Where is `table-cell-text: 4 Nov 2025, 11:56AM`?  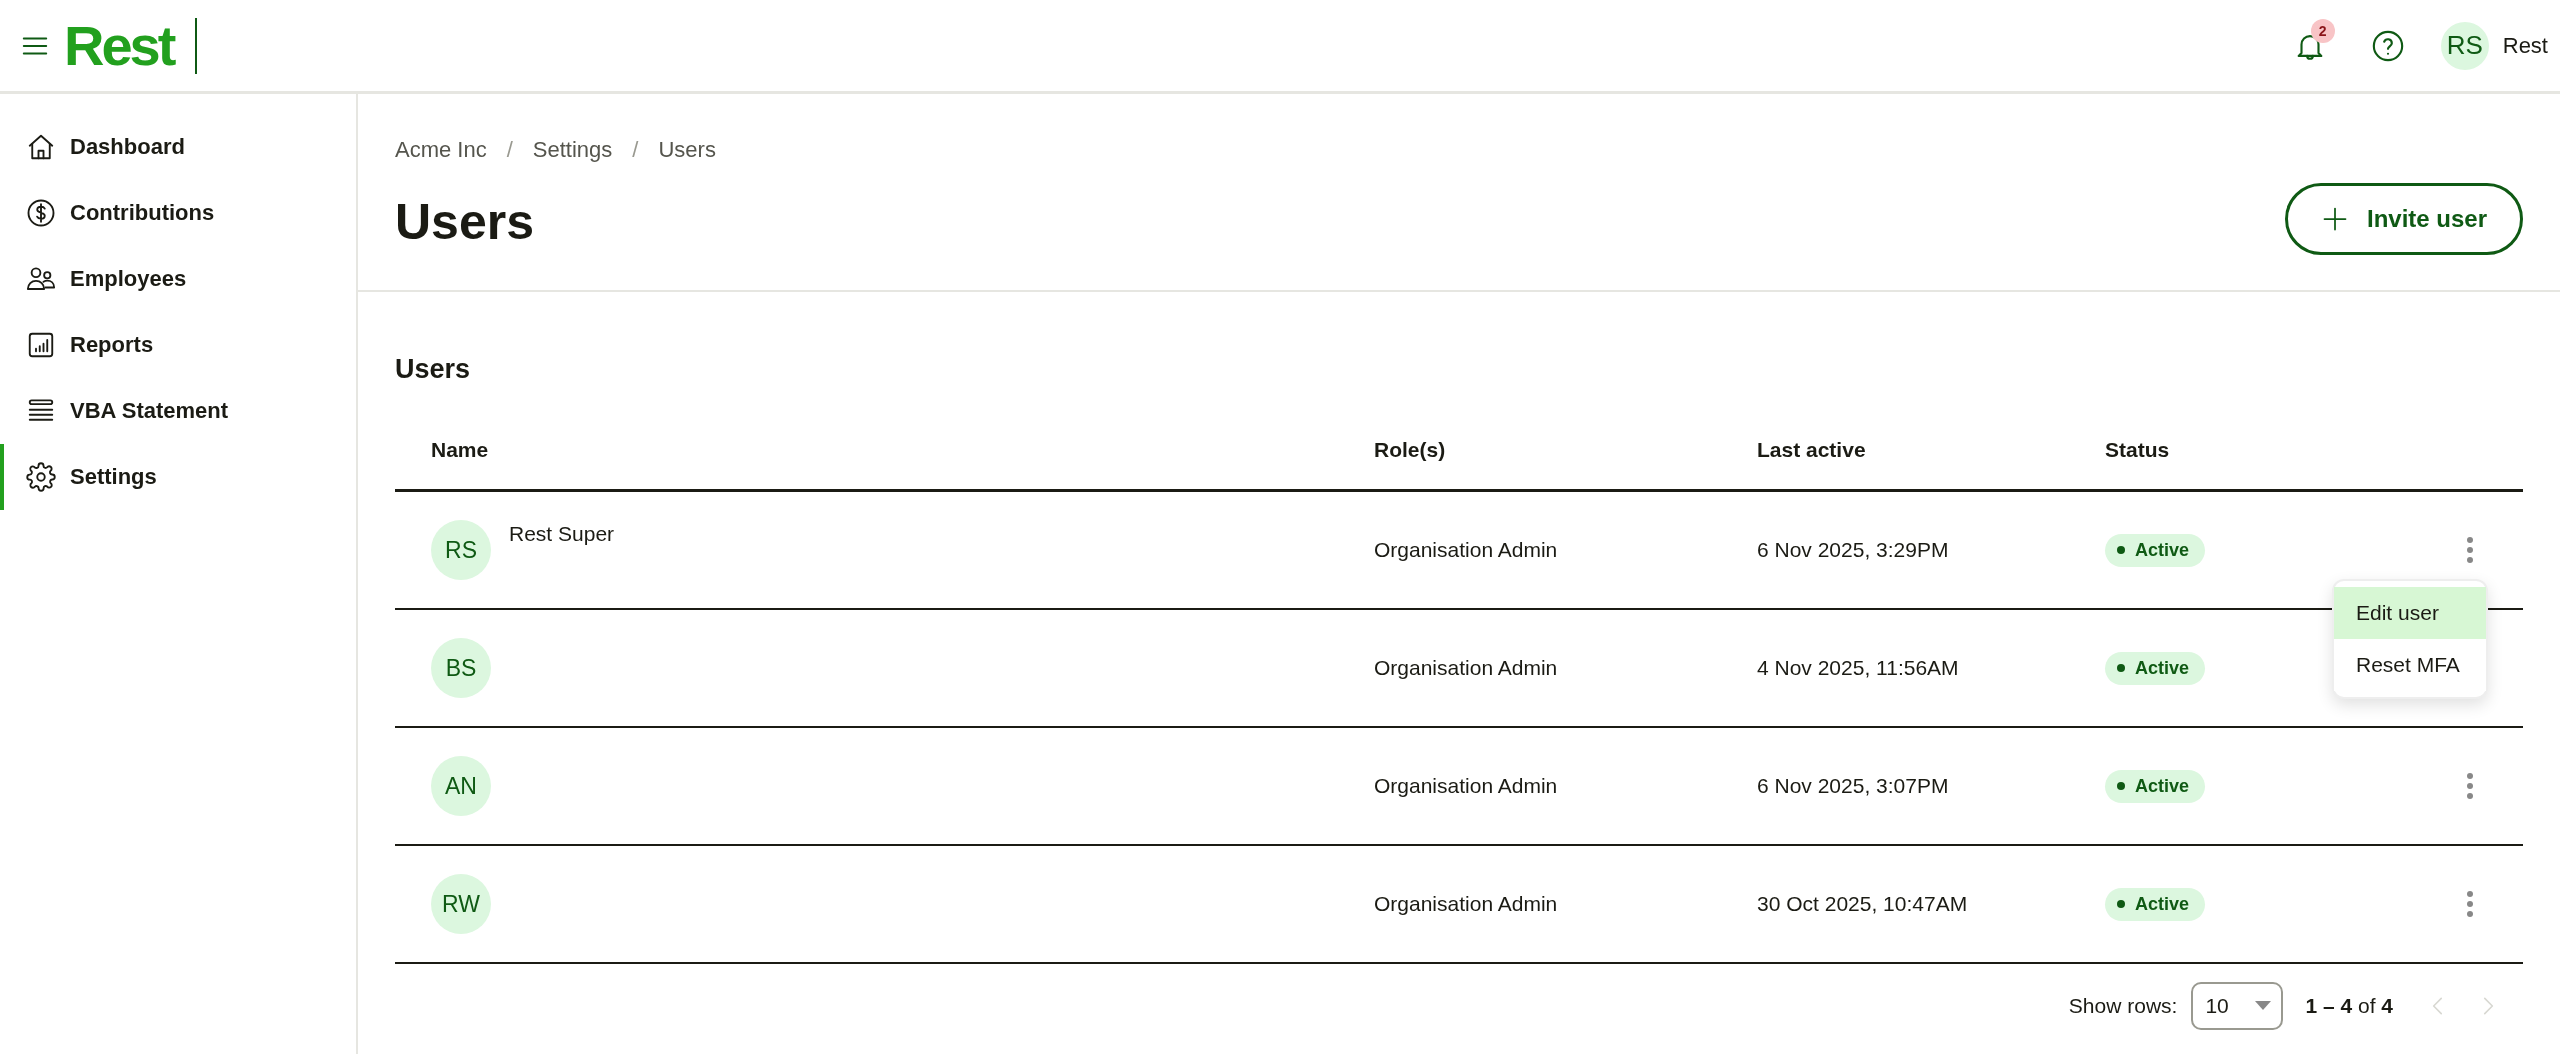 table-cell-text: 4 Nov 2025, 11:56AM is located at coordinates (1858, 668).